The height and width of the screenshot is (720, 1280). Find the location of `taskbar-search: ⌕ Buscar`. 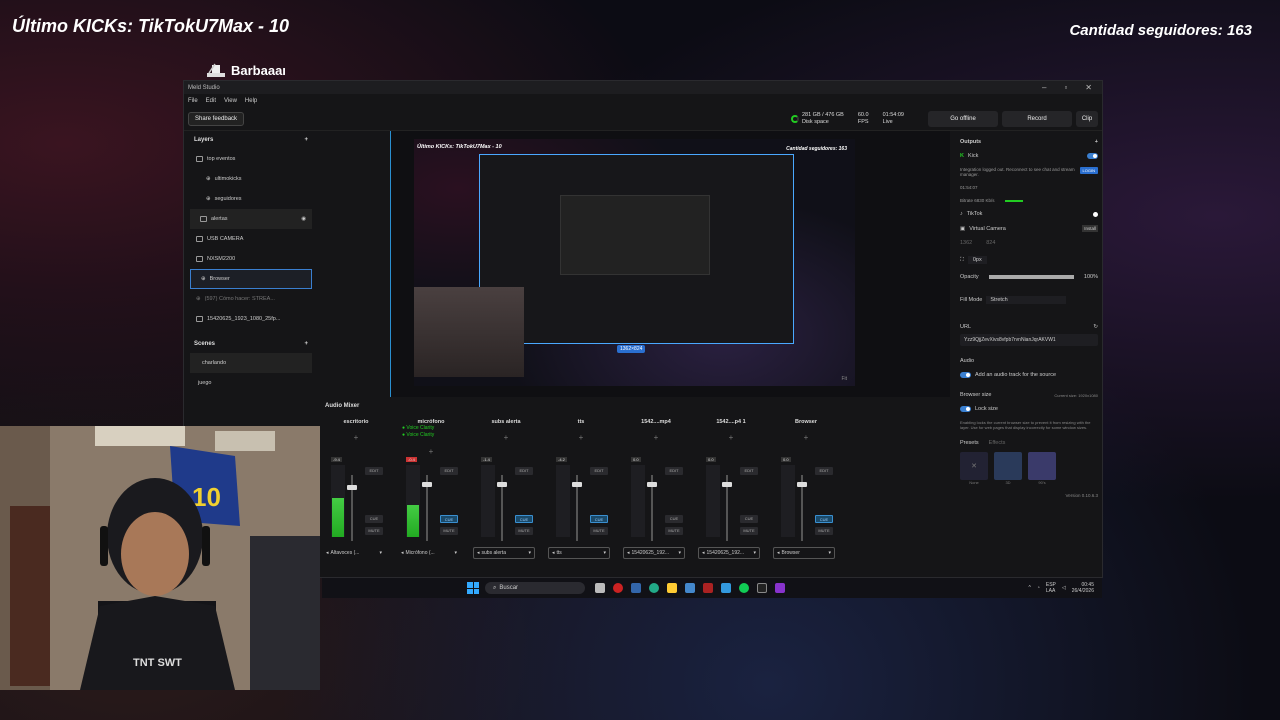

taskbar-search: ⌕ Buscar is located at coordinates (535, 588).